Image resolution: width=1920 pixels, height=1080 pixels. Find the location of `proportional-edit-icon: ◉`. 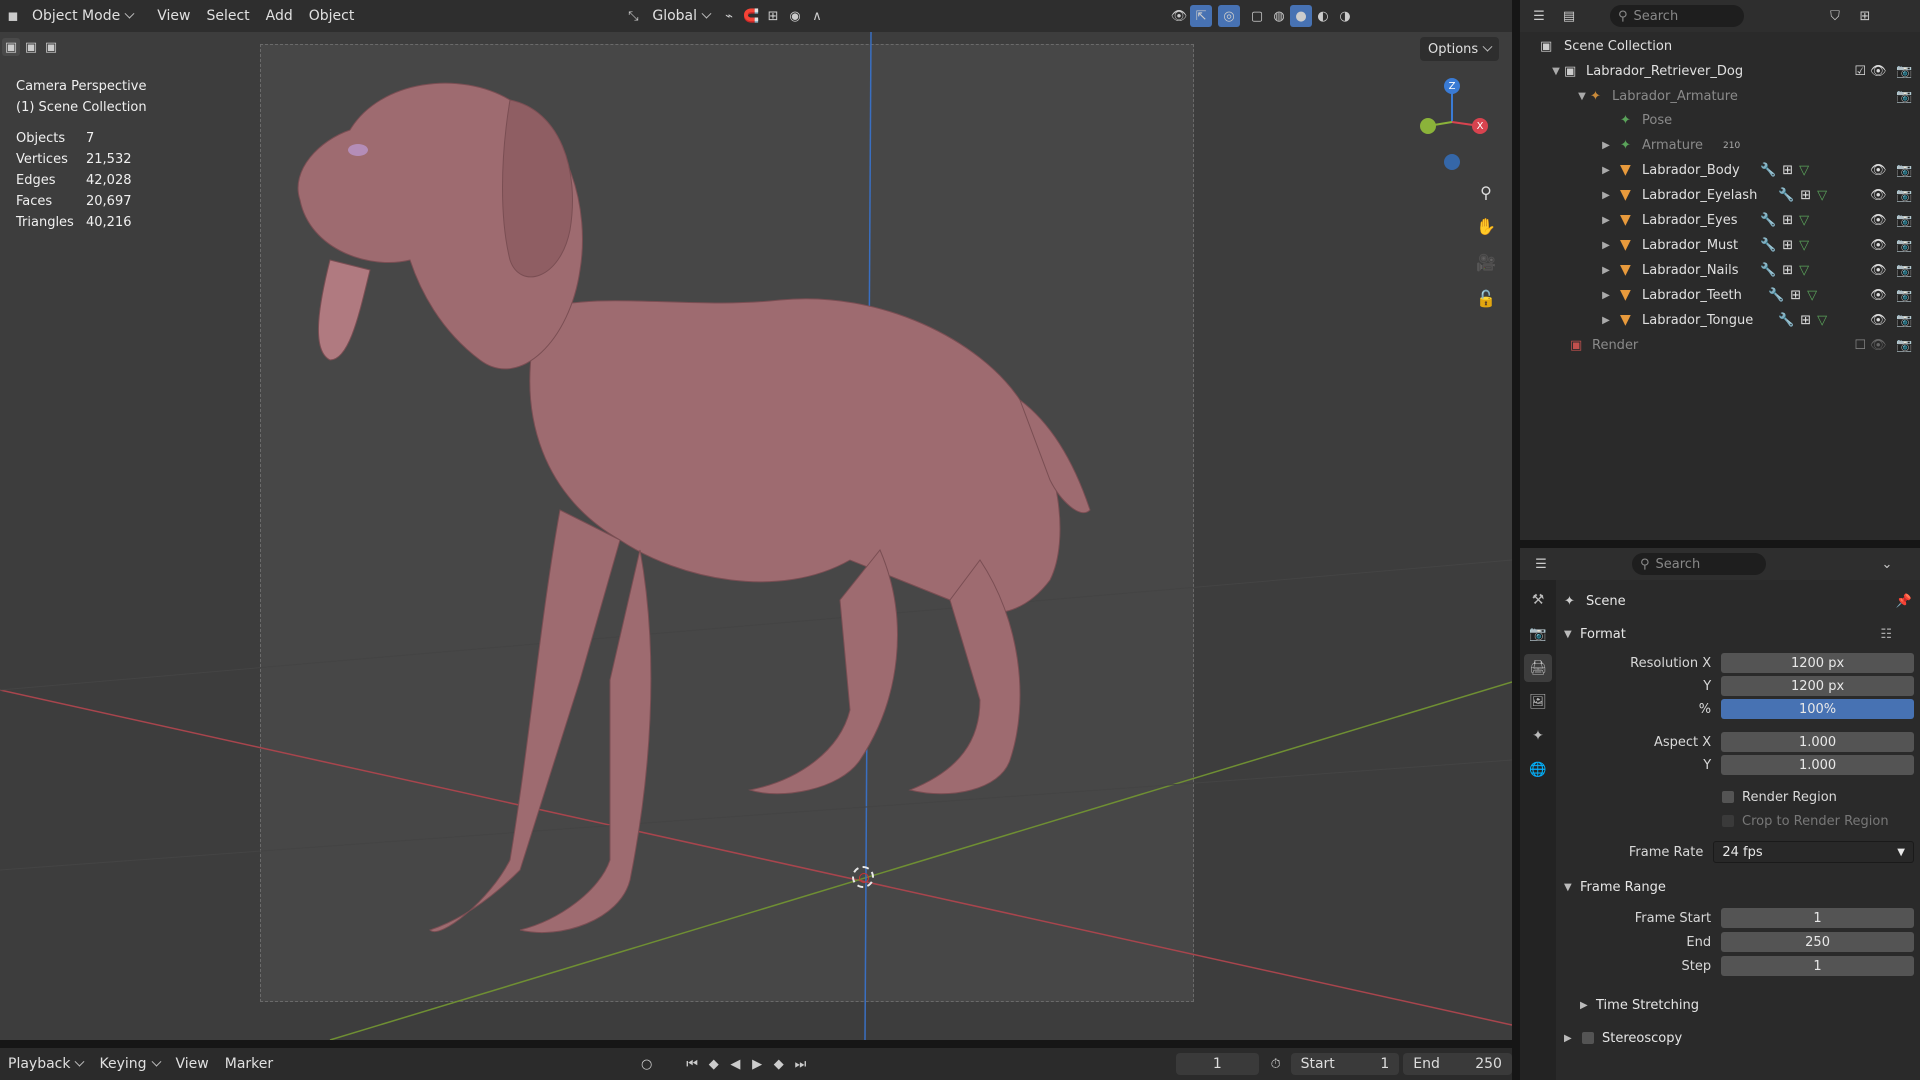

proportional-edit-icon: ◉ is located at coordinates (795, 16).